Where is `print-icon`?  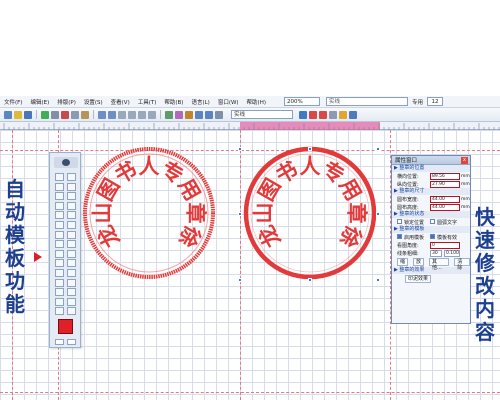
print-icon is located at coordinates (55, 114).